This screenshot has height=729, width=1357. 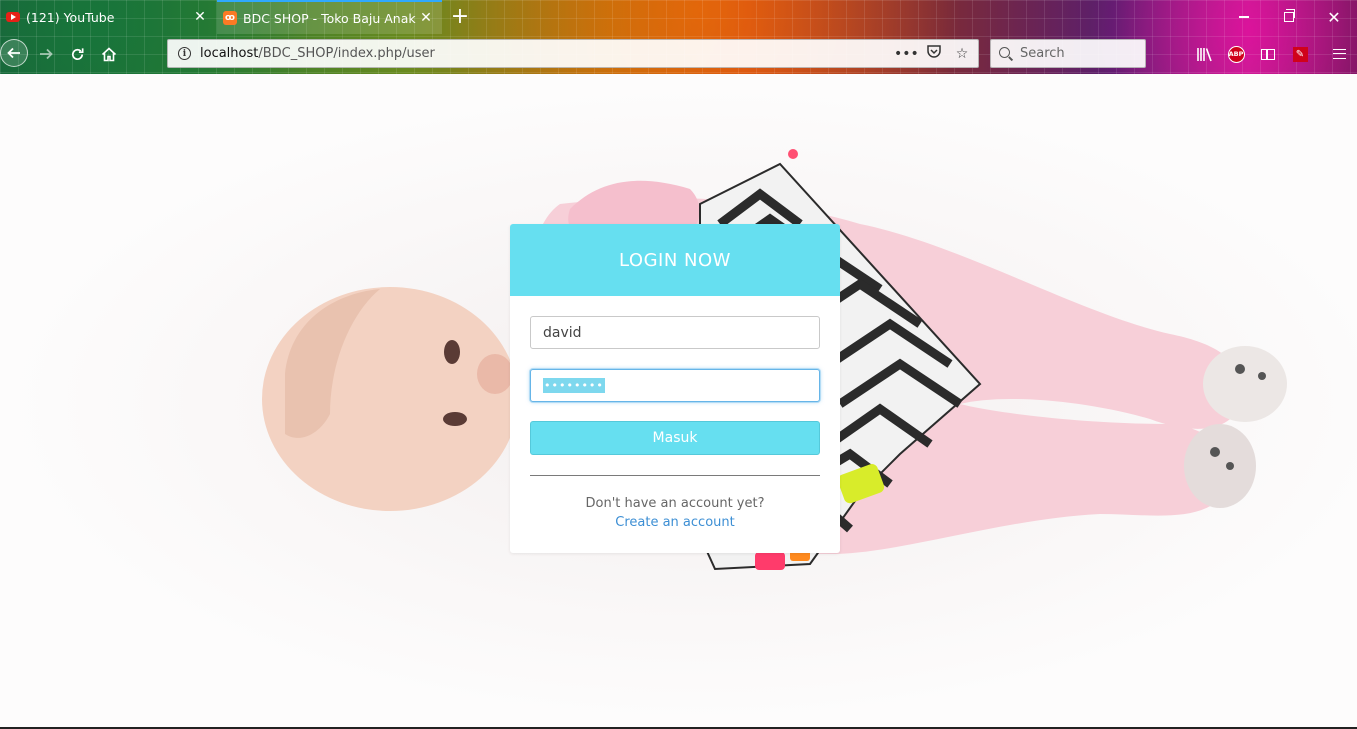 I want to click on home-icon, so click(x=109, y=53).